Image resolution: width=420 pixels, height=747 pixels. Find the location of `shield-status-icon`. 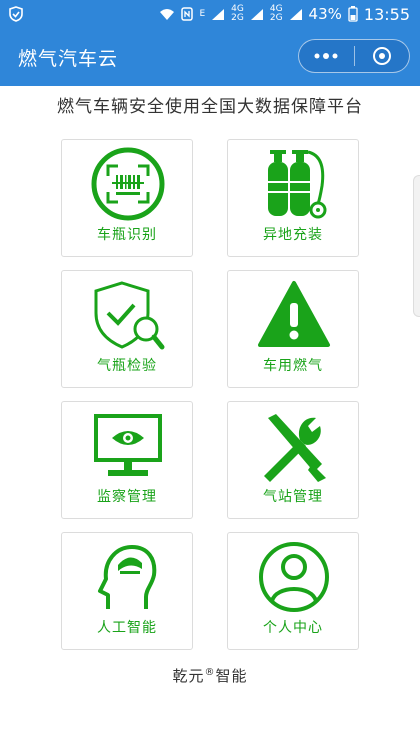

shield-status-icon is located at coordinates (16, 14).